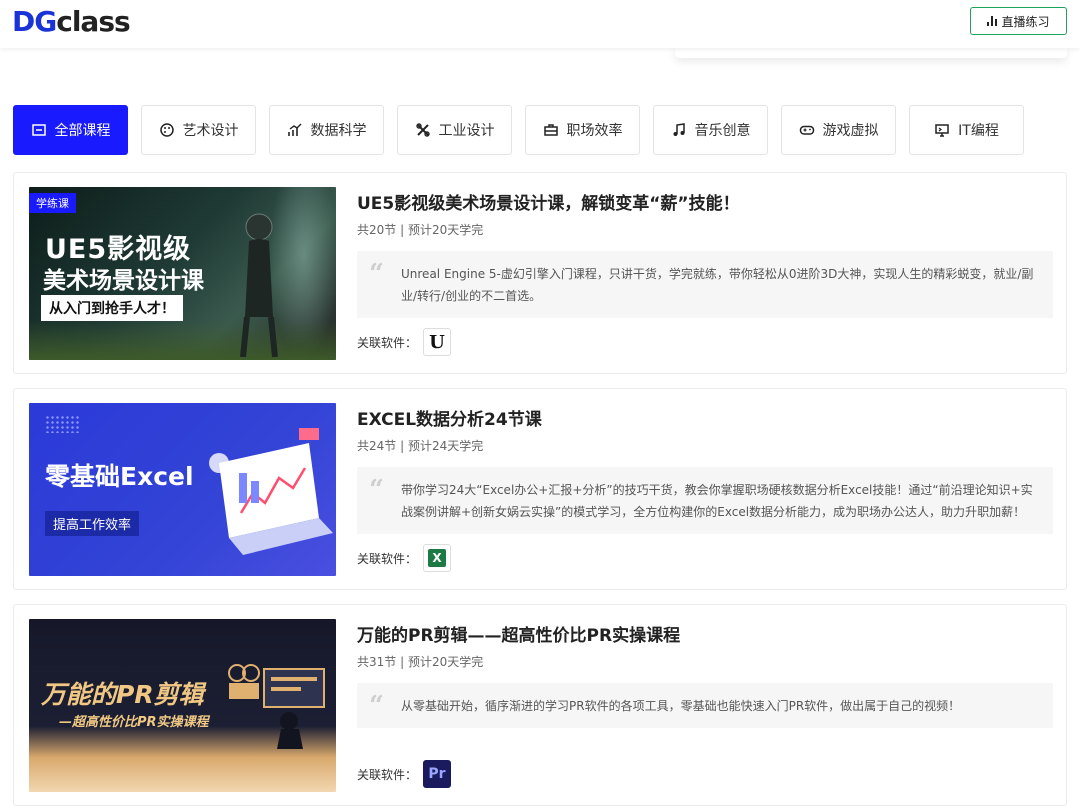 This screenshot has height=811, width=1080. Describe the element at coordinates (437, 774) in the screenshot. I see `premiere-pro-icon: Pr` at that location.